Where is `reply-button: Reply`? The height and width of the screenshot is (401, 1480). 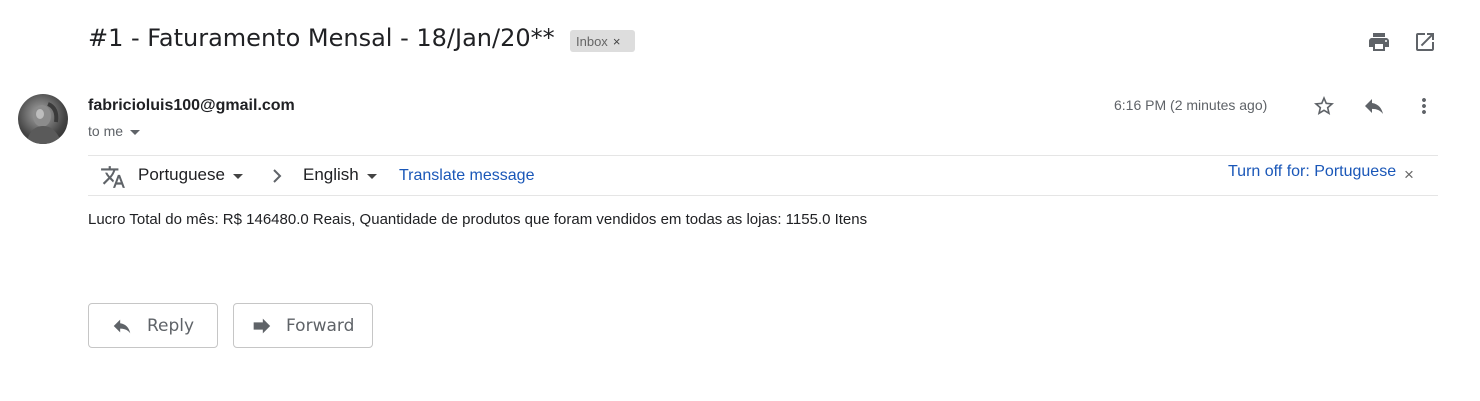
reply-button: Reply is located at coordinates (153, 325).